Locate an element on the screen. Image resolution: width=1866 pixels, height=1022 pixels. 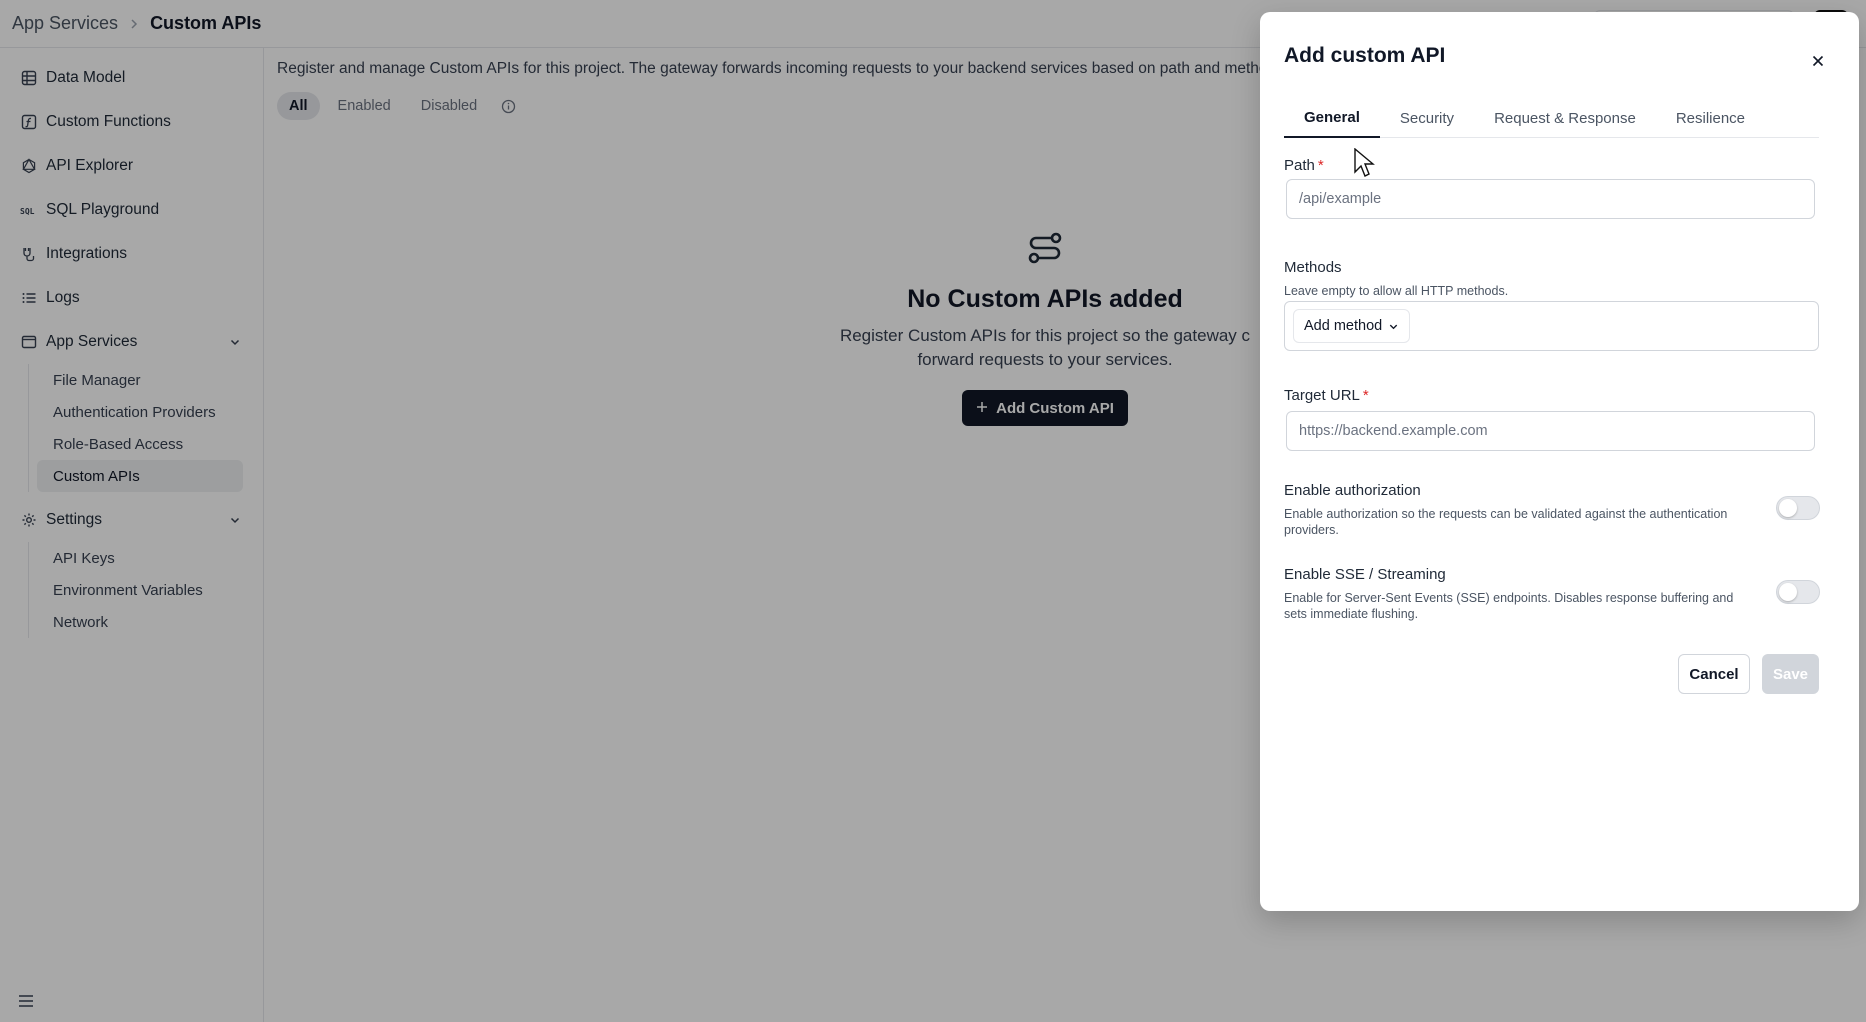
methods-help: Leave empty to allow all HTTP methods. is located at coordinates (1396, 291).